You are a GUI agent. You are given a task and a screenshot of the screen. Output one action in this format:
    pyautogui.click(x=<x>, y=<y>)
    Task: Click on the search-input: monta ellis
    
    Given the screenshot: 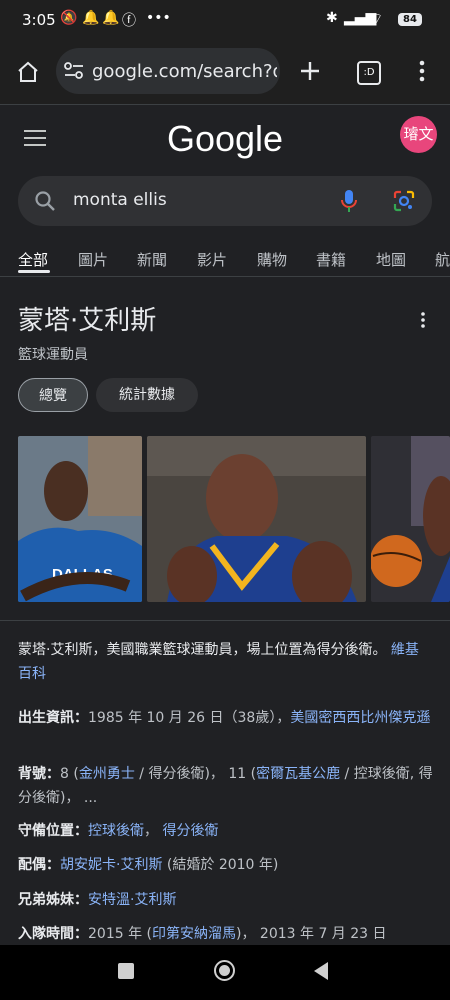 What is the action you would take?
    pyautogui.click(x=120, y=200)
    